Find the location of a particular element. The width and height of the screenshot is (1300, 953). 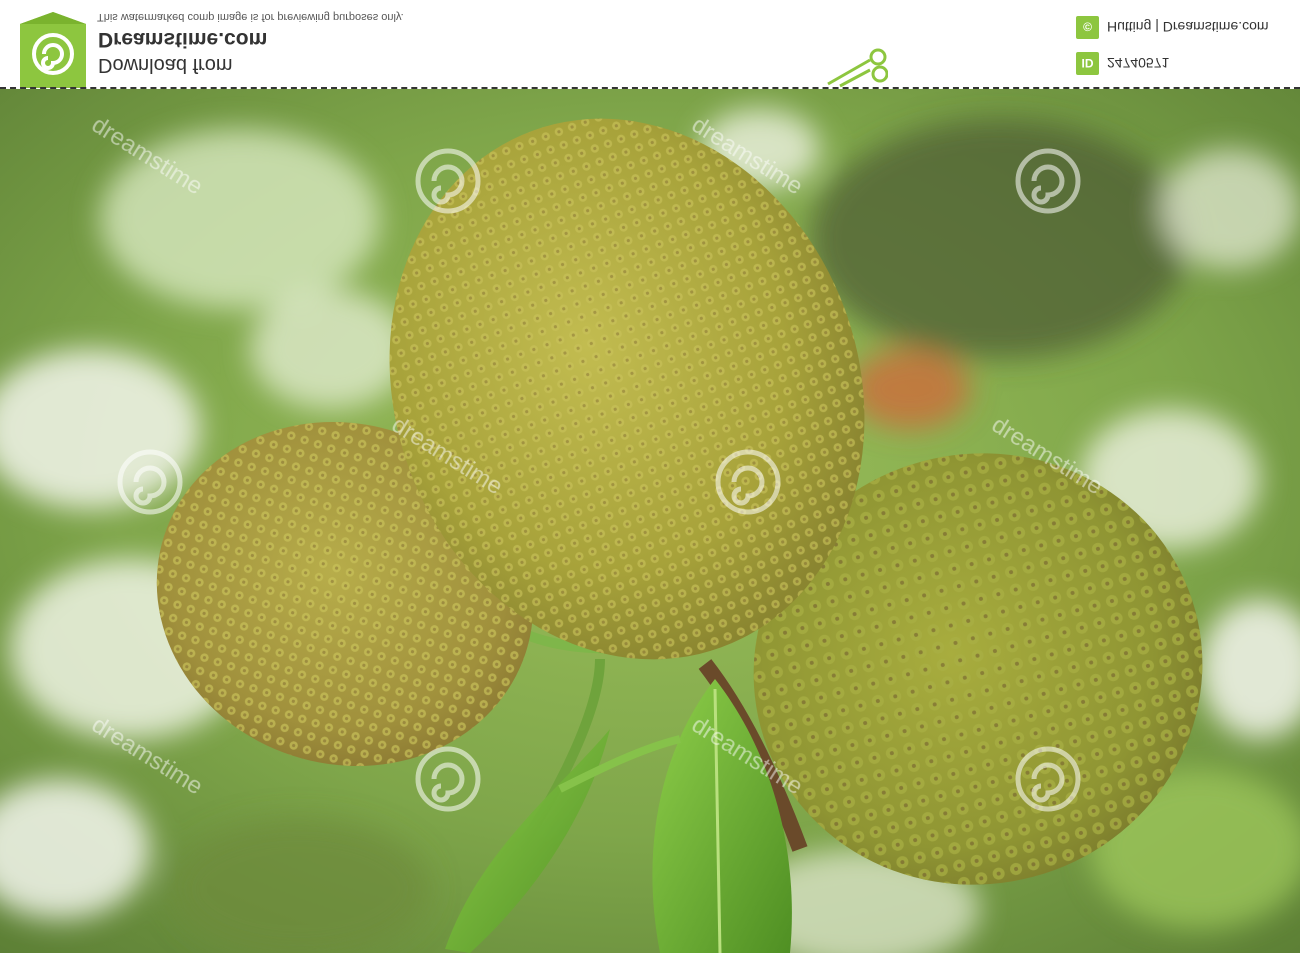

author-credit: Hutting | Dreamstime.com is located at coordinates (1188, 27).